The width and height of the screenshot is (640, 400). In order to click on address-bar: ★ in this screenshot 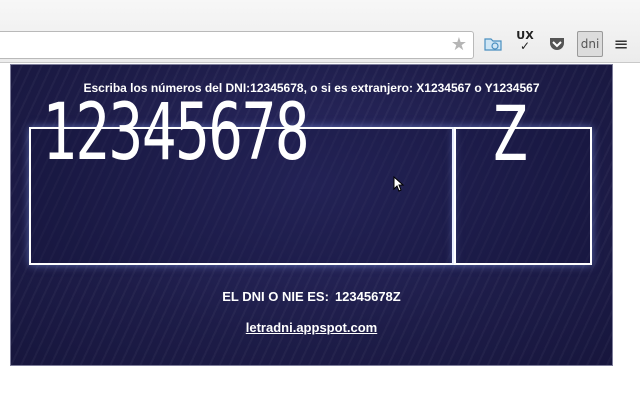, I will do `click(237, 45)`.